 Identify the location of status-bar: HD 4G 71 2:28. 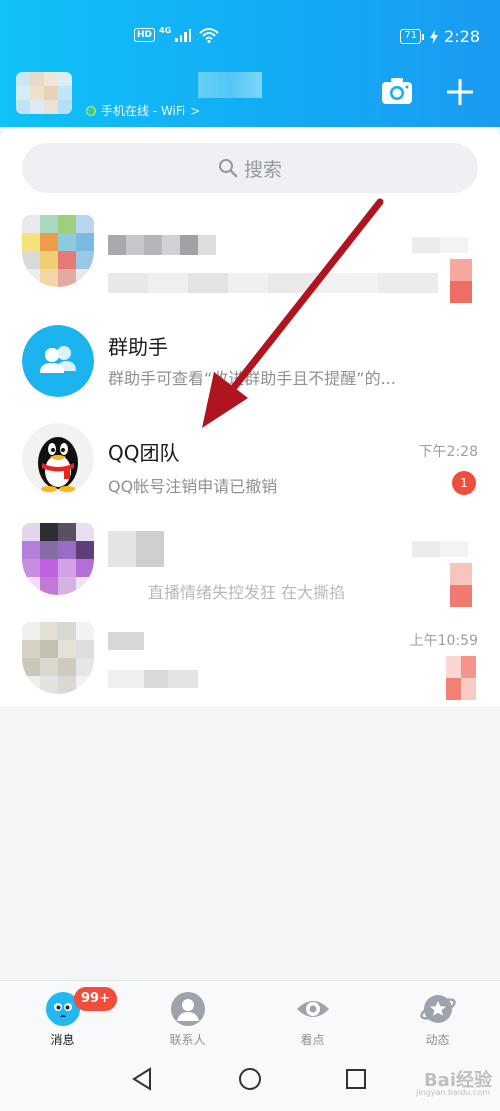
(250, 37).